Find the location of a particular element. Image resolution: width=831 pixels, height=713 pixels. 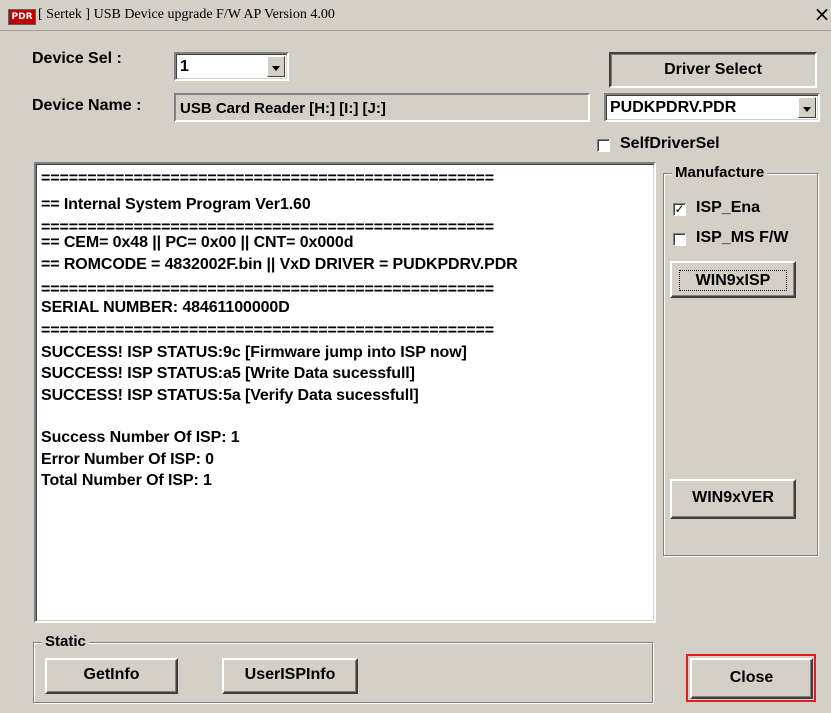

driver-file-combobox: PUDKPDRV.PDR is located at coordinates (712, 107).